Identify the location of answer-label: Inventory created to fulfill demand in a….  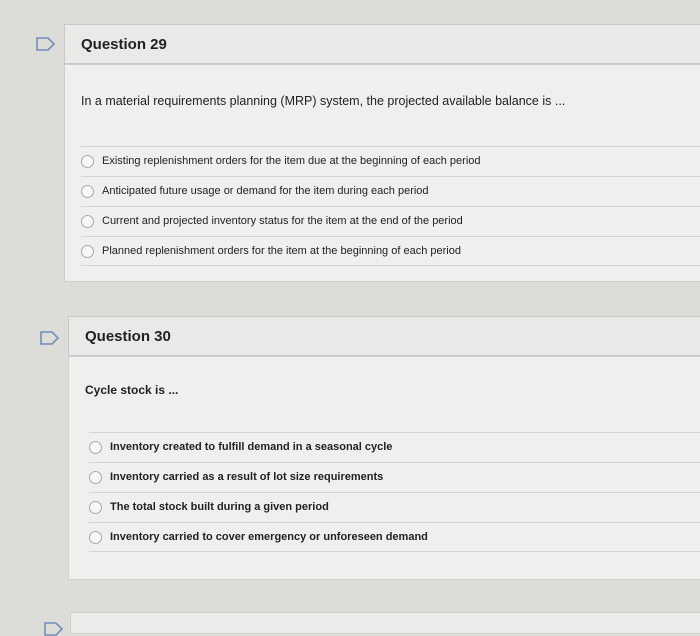
(251, 447).